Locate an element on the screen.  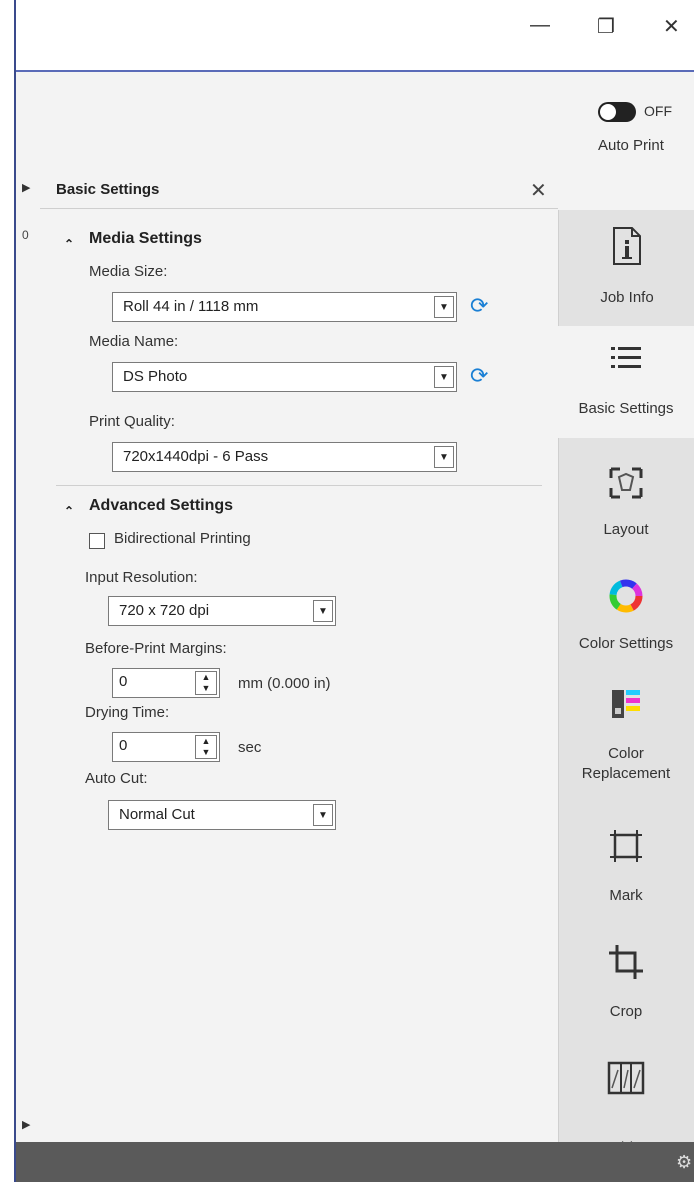
media-name-label: Media Name: is located at coordinates (134, 341).